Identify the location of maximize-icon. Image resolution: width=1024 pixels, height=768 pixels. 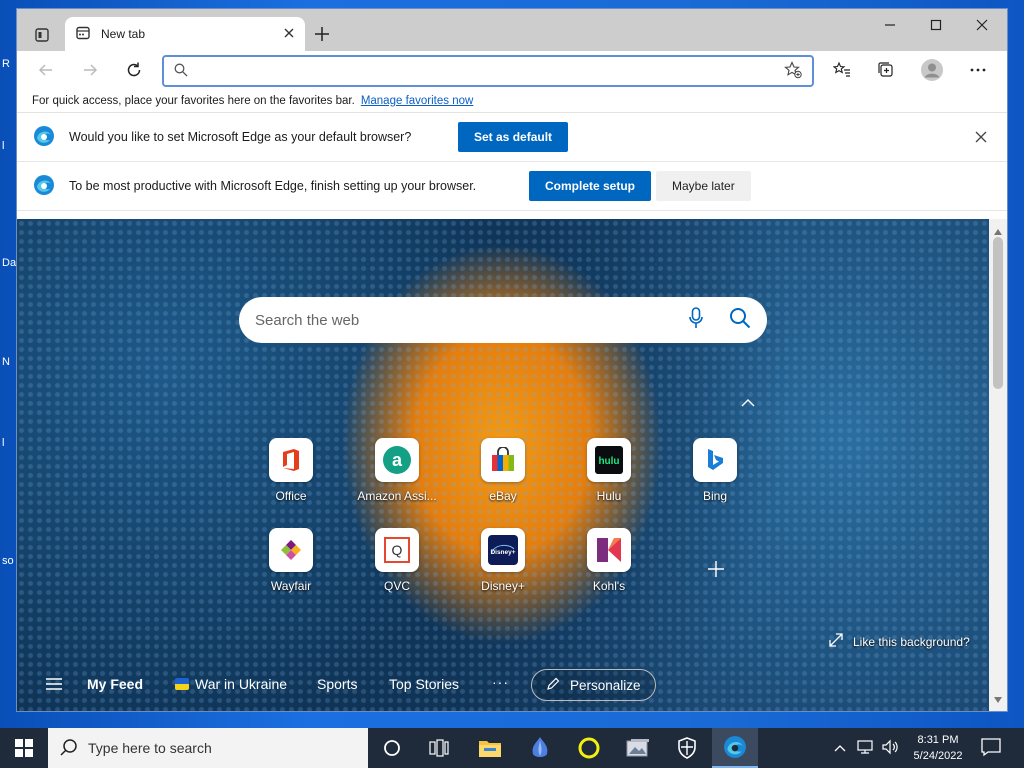
(936, 25).